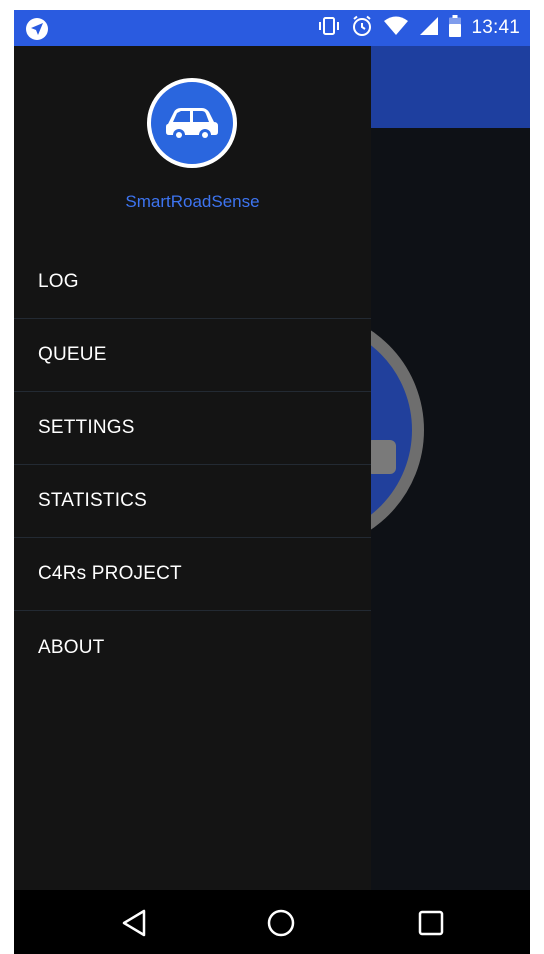 The width and height of the screenshot is (544, 954). I want to click on navigation-arrow-icon, so click(37, 29).